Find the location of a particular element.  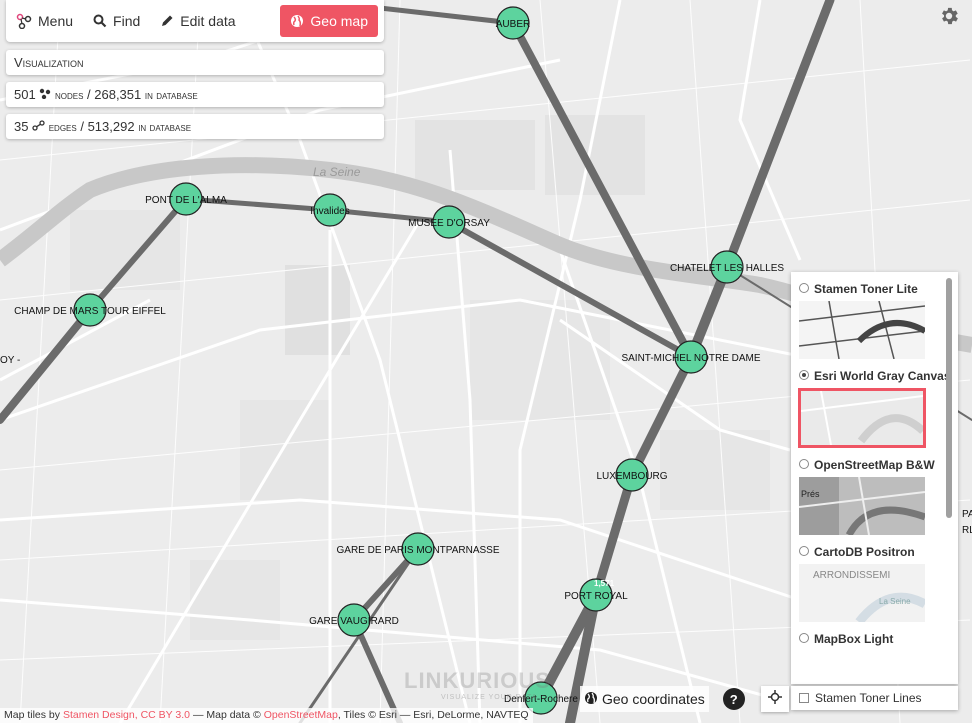

graph-icon is located at coordinates (24, 21).